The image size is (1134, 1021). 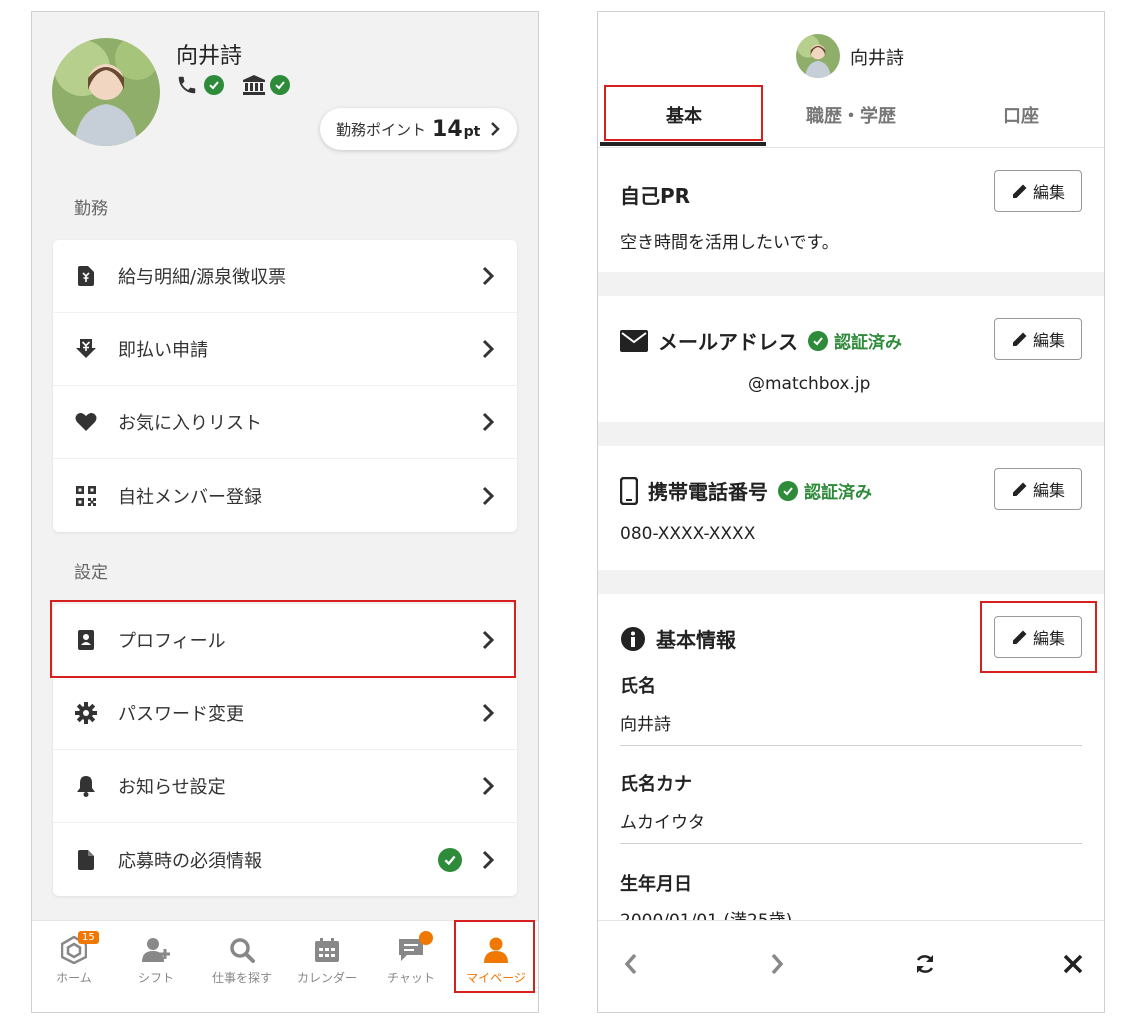 I want to click on email-value: @matchbox.jp, so click(x=809, y=384).